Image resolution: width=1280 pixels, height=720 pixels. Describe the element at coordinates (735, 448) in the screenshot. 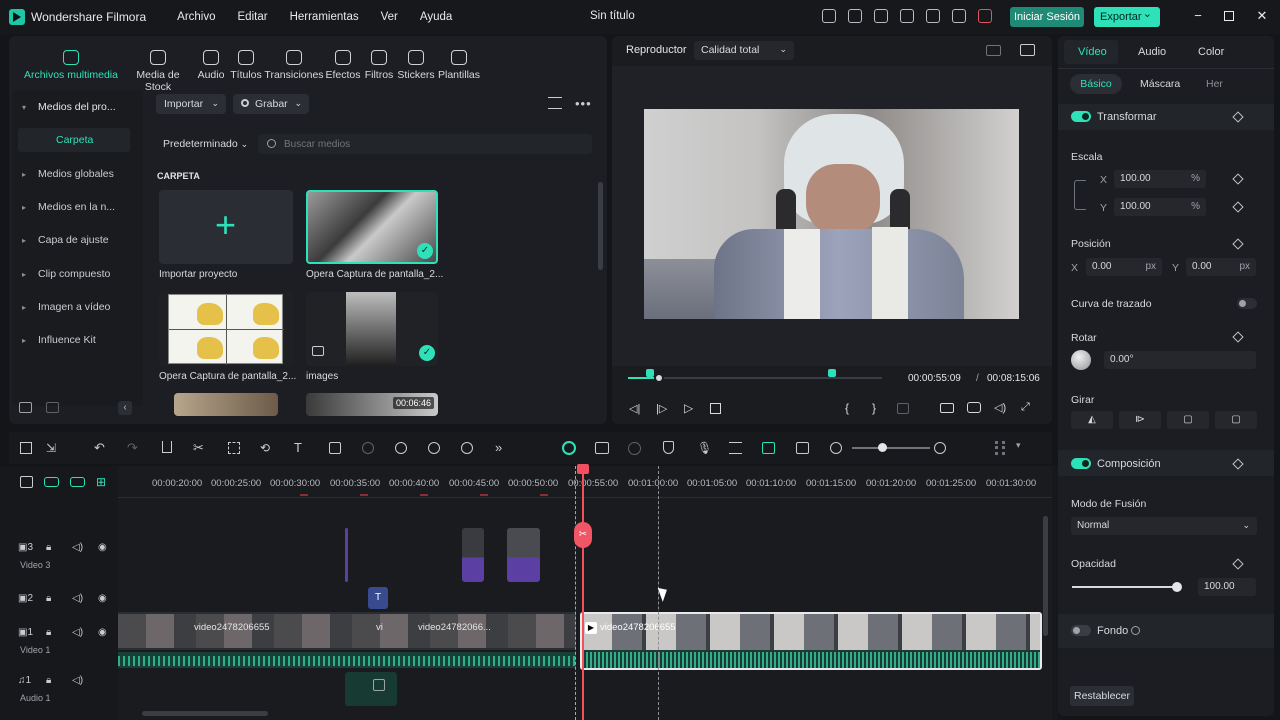

I see `subtitle-icon` at that location.